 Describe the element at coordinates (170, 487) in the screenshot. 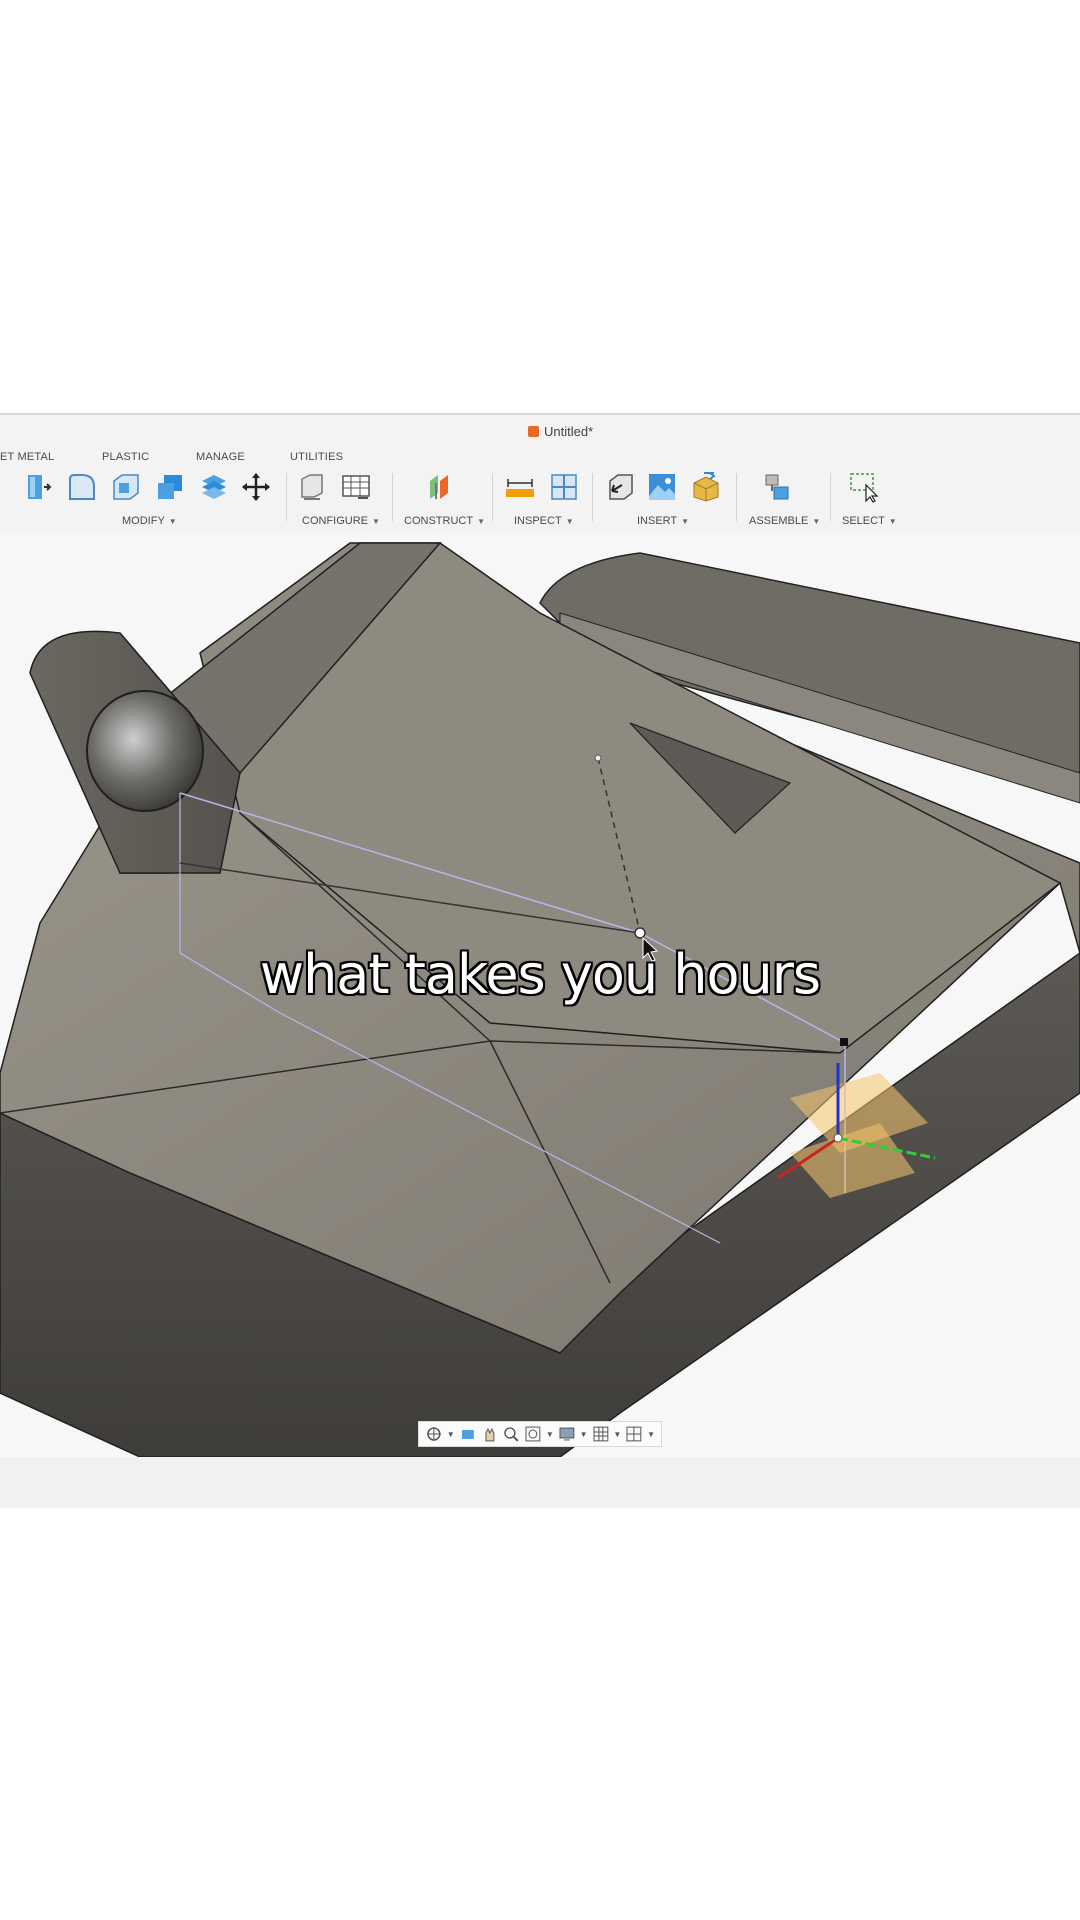

I see `combine-icon` at that location.